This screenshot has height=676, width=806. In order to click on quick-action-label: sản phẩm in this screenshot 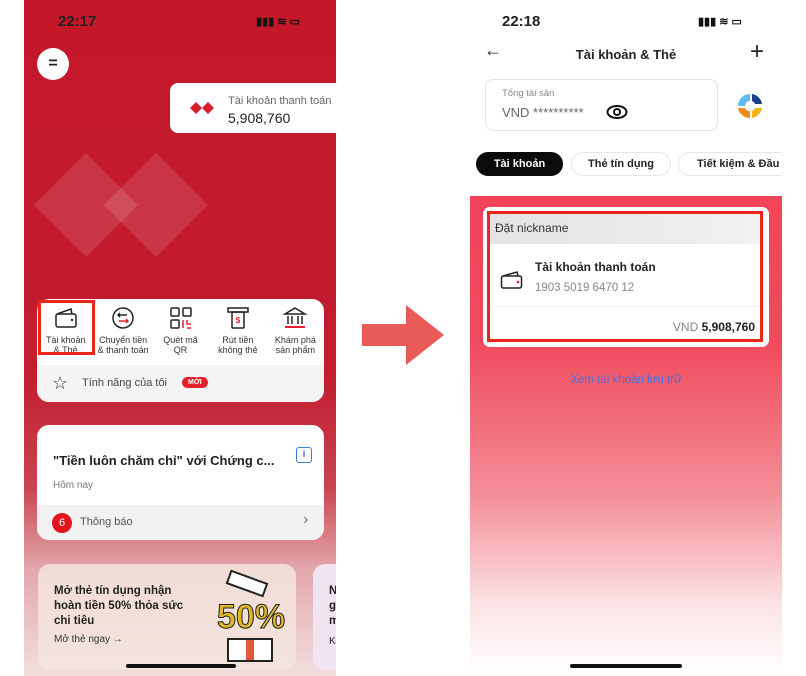, I will do `click(295, 350)`.